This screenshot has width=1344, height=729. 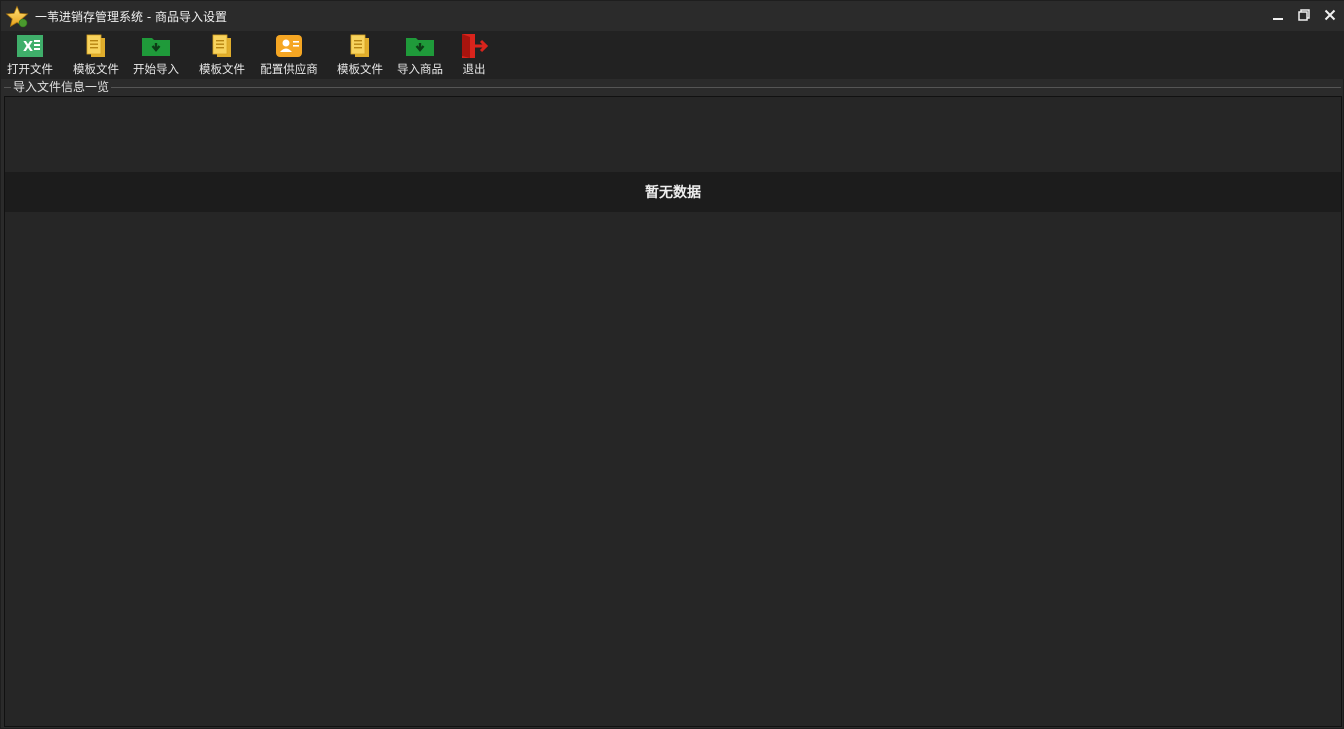 What do you see at coordinates (289, 69) in the screenshot?
I see `configure-supplier-label: 配置供应商` at bounding box center [289, 69].